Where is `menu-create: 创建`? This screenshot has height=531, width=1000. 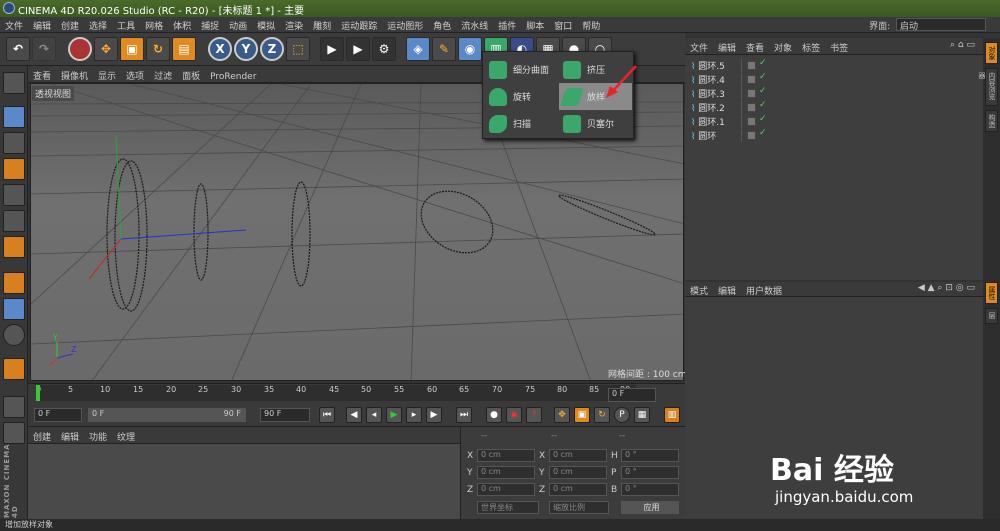 menu-create: 创建 is located at coordinates (70, 25).